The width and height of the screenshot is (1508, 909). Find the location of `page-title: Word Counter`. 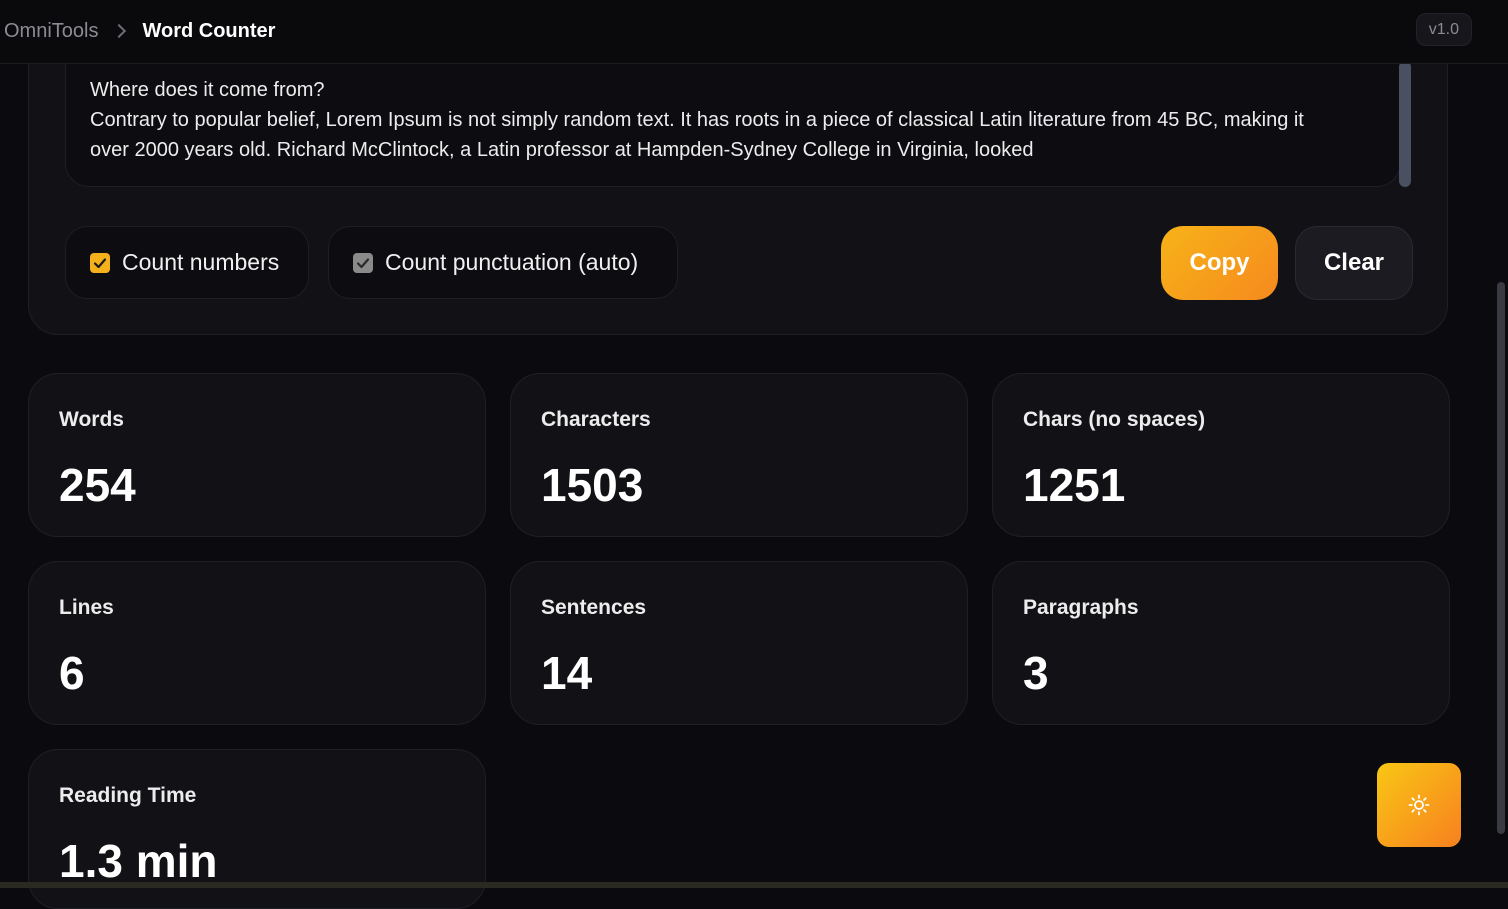

page-title: Word Counter is located at coordinates (209, 31).